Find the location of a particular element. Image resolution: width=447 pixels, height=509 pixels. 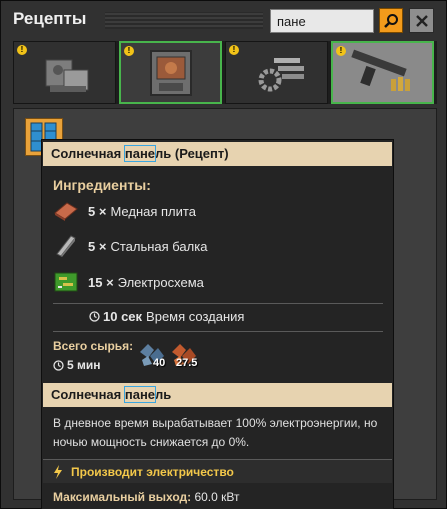

logistics-icon is located at coordinates (67, 75).